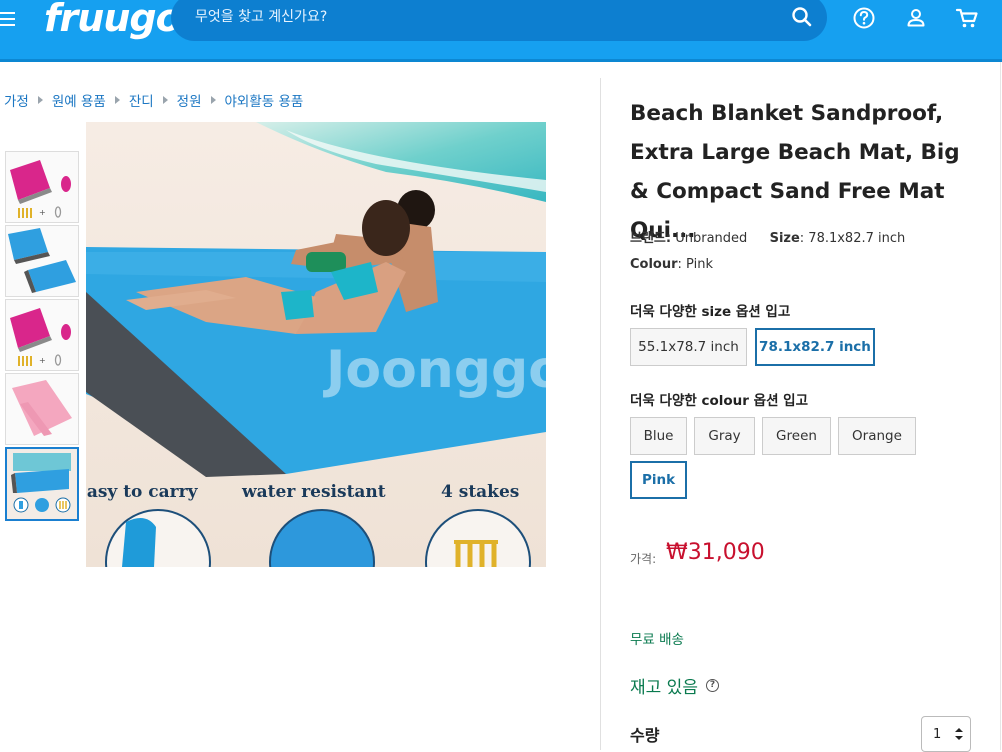  I want to click on account-icon, so click(916, 18).